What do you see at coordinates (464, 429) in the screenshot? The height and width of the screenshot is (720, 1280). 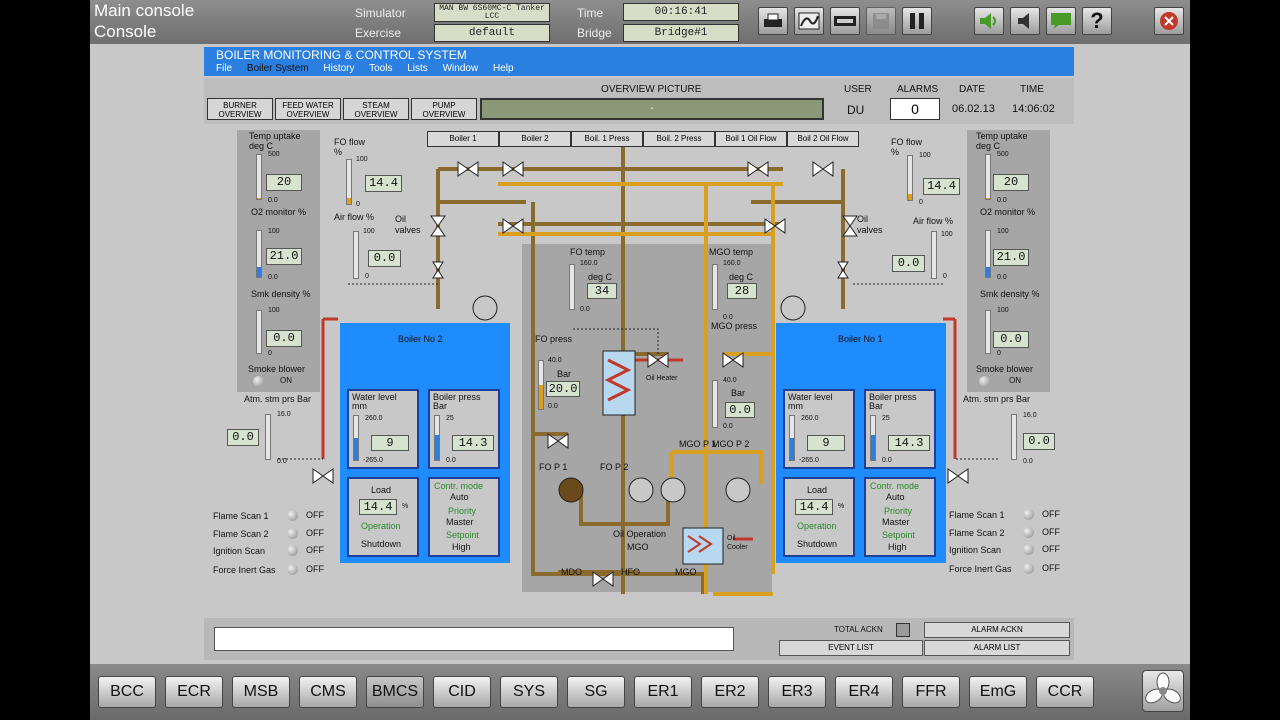 I see `boiler-2-pressure: Boiler press Bar 25 14.3 0.0` at bounding box center [464, 429].